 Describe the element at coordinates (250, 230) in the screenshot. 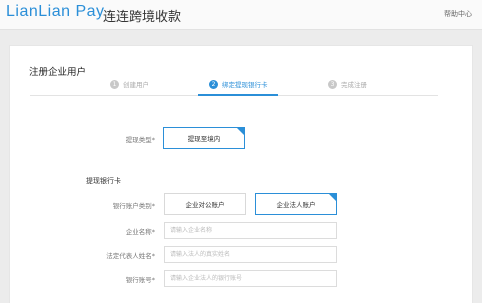

I see `company-name-input` at that location.